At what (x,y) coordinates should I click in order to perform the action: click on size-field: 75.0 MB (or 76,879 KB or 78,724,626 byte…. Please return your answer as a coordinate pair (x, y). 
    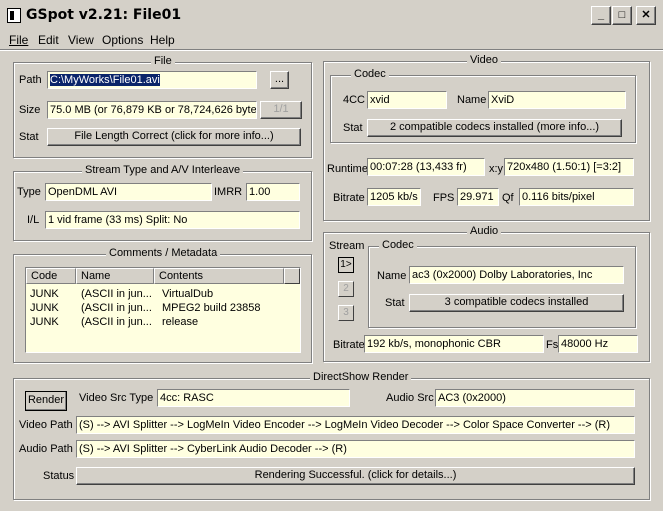
    Looking at the image, I should click on (152, 110).